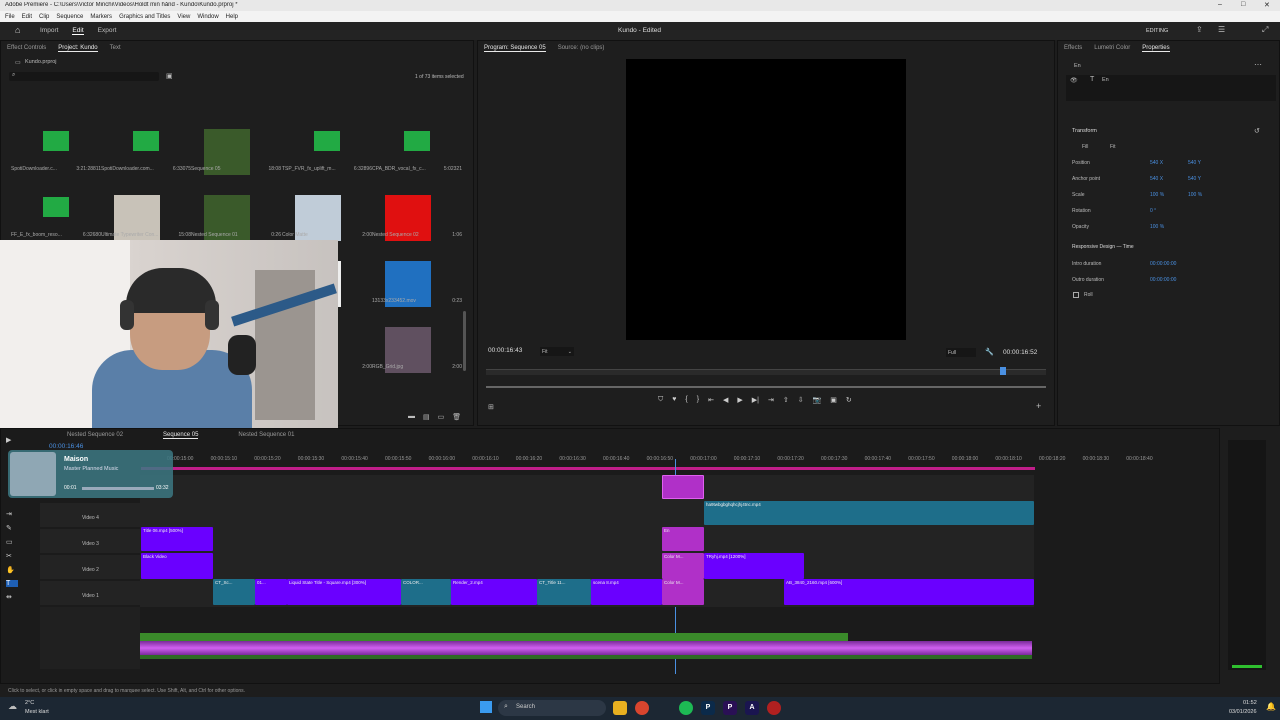 The image size is (1280, 720). What do you see at coordinates (1163, 264) in the screenshot?
I see `intro-value: 00:00:00:00` at bounding box center [1163, 264].